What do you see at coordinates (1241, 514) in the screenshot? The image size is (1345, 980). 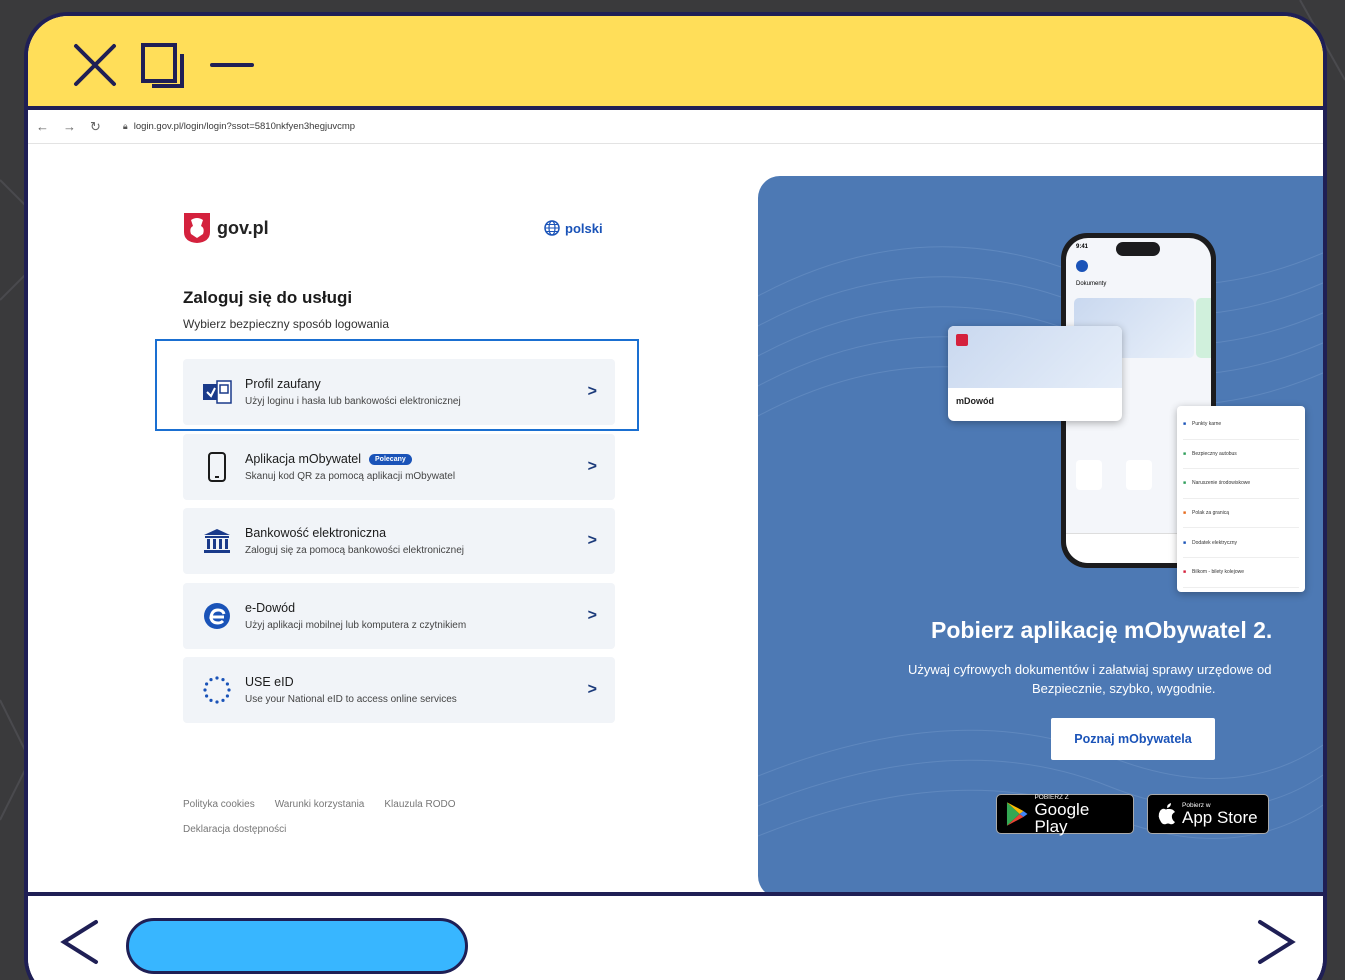 I see `list-item: ■ Polak za granicą` at bounding box center [1241, 514].